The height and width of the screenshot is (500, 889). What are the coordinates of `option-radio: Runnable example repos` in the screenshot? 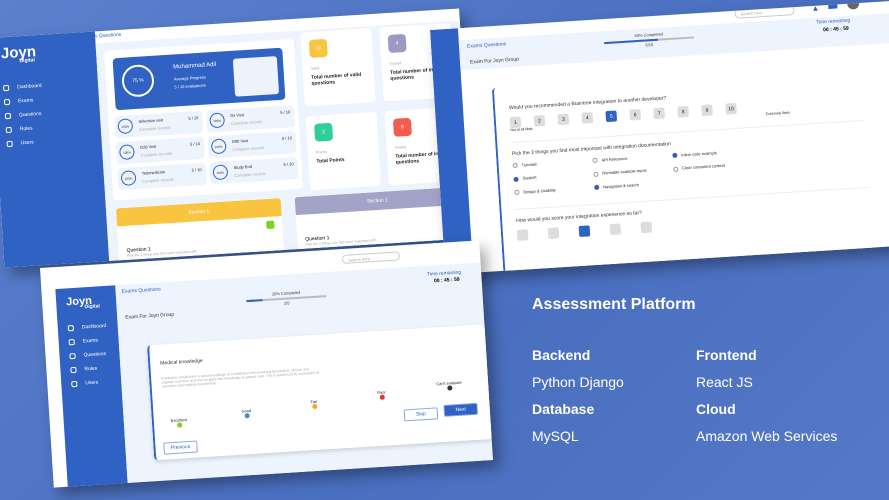 It's located at (633, 171).